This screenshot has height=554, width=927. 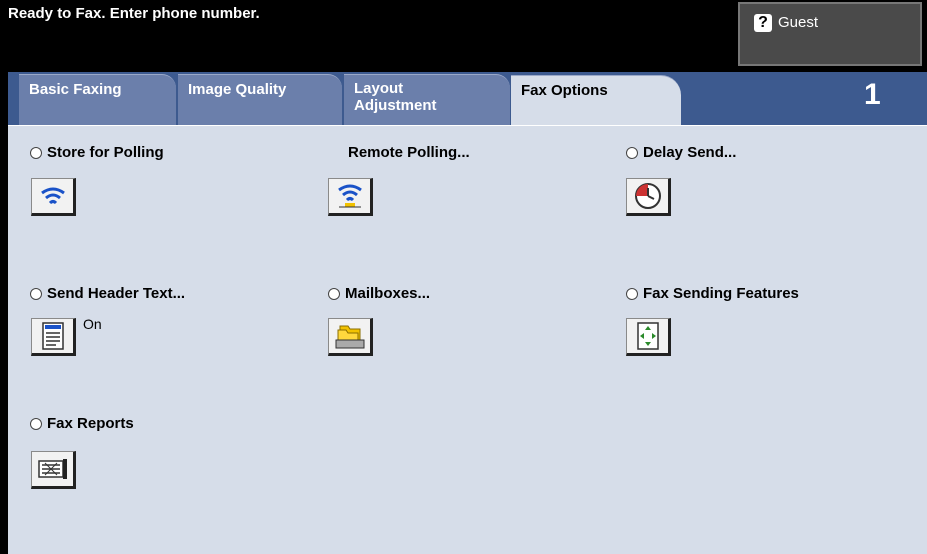 I want to click on fax-reports-button, so click(x=53, y=470).